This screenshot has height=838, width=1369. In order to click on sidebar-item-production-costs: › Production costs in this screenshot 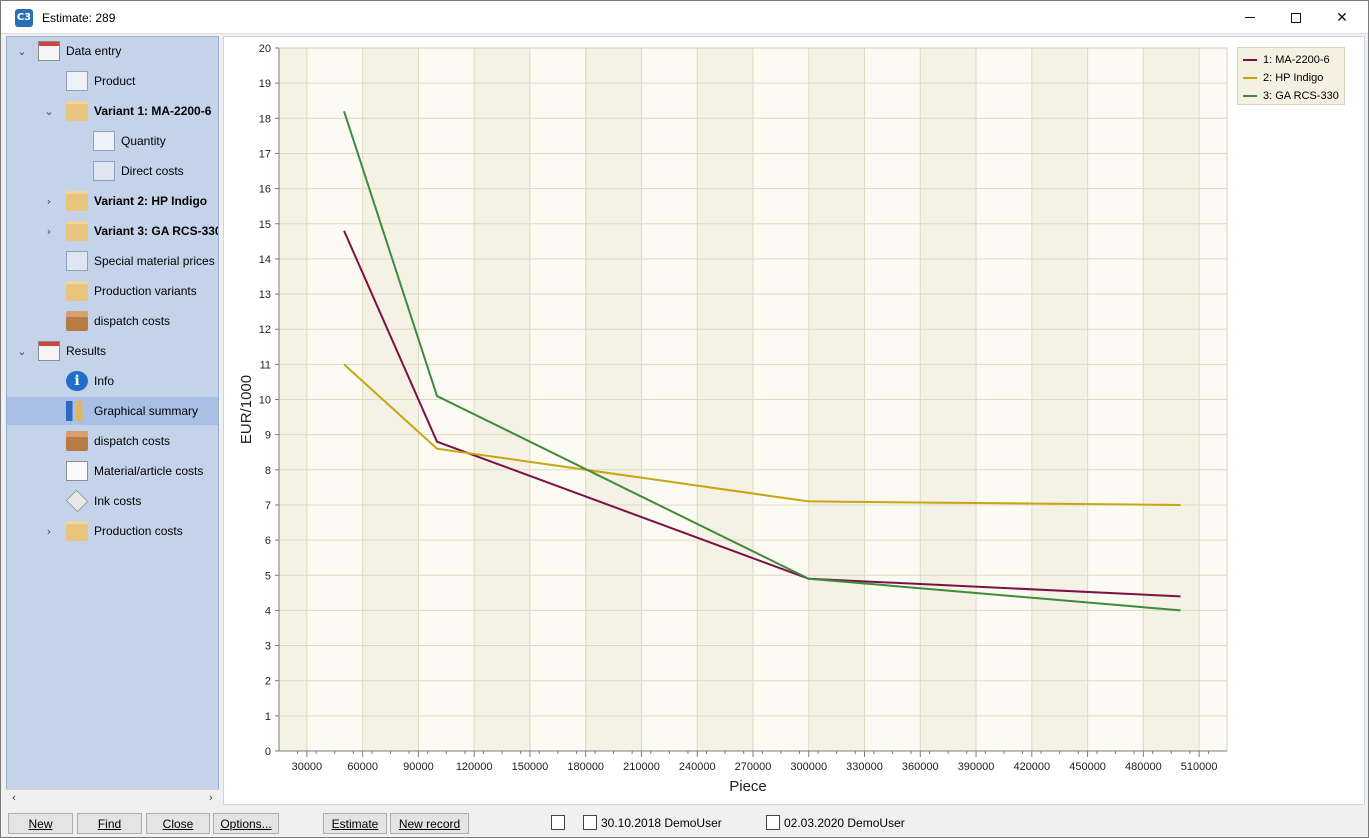, I will do `click(112, 531)`.